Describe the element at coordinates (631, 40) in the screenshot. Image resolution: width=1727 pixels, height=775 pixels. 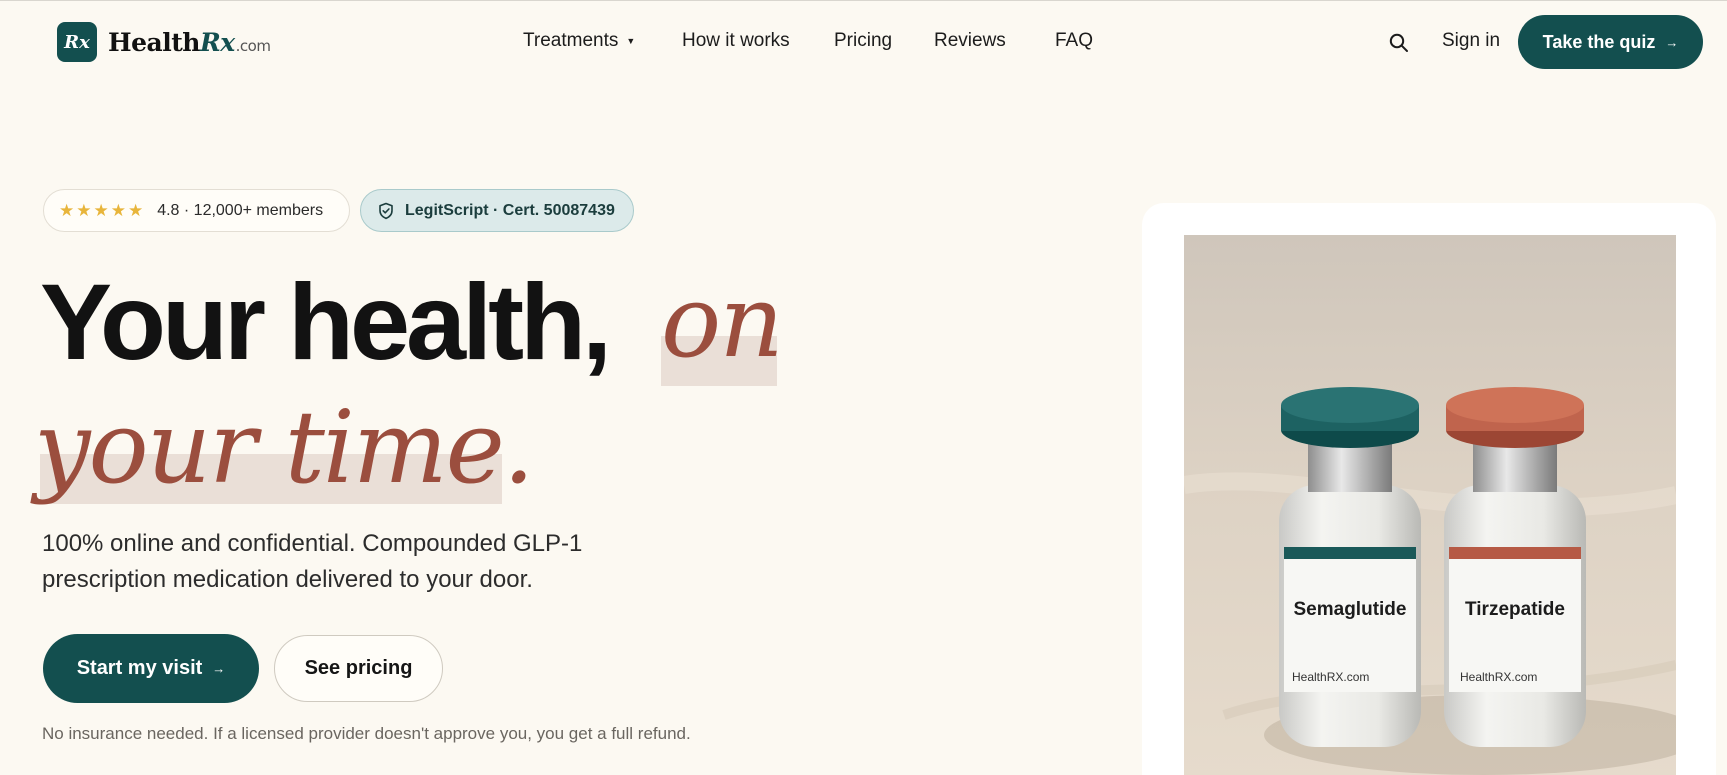
I see `caret-down-icon: ▼` at that location.